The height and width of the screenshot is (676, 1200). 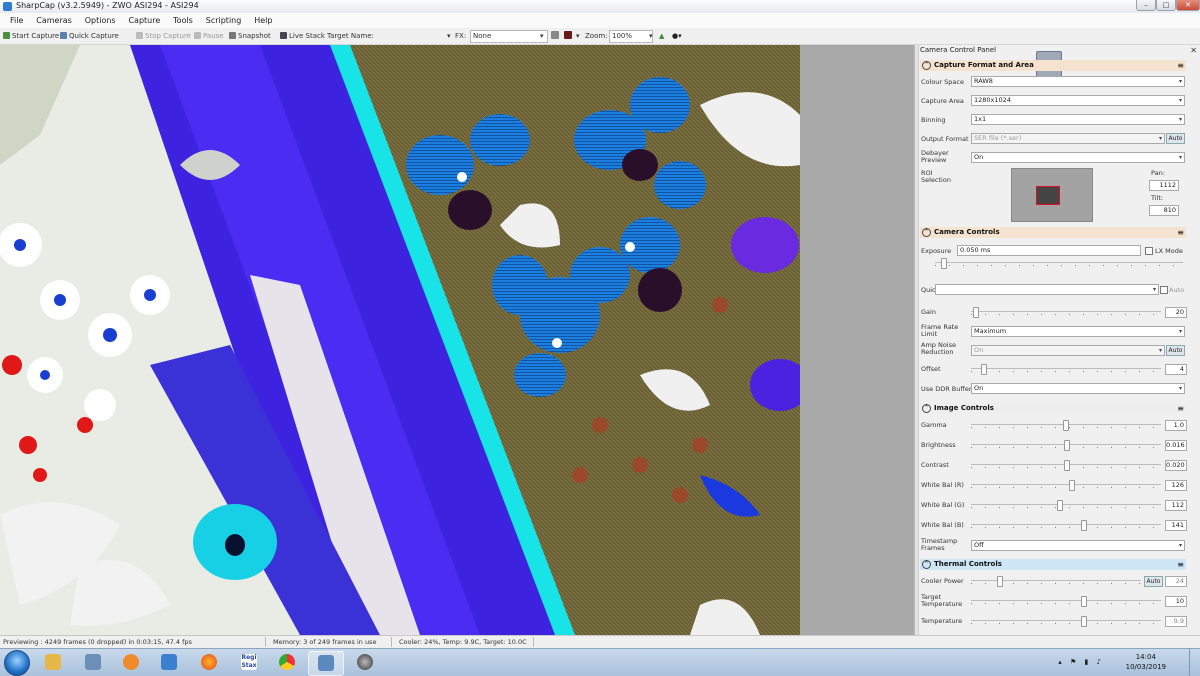 What do you see at coordinates (1176, 505) in the screenshot?
I see `white-bal-g-input: 112` at bounding box center [1176, 505].